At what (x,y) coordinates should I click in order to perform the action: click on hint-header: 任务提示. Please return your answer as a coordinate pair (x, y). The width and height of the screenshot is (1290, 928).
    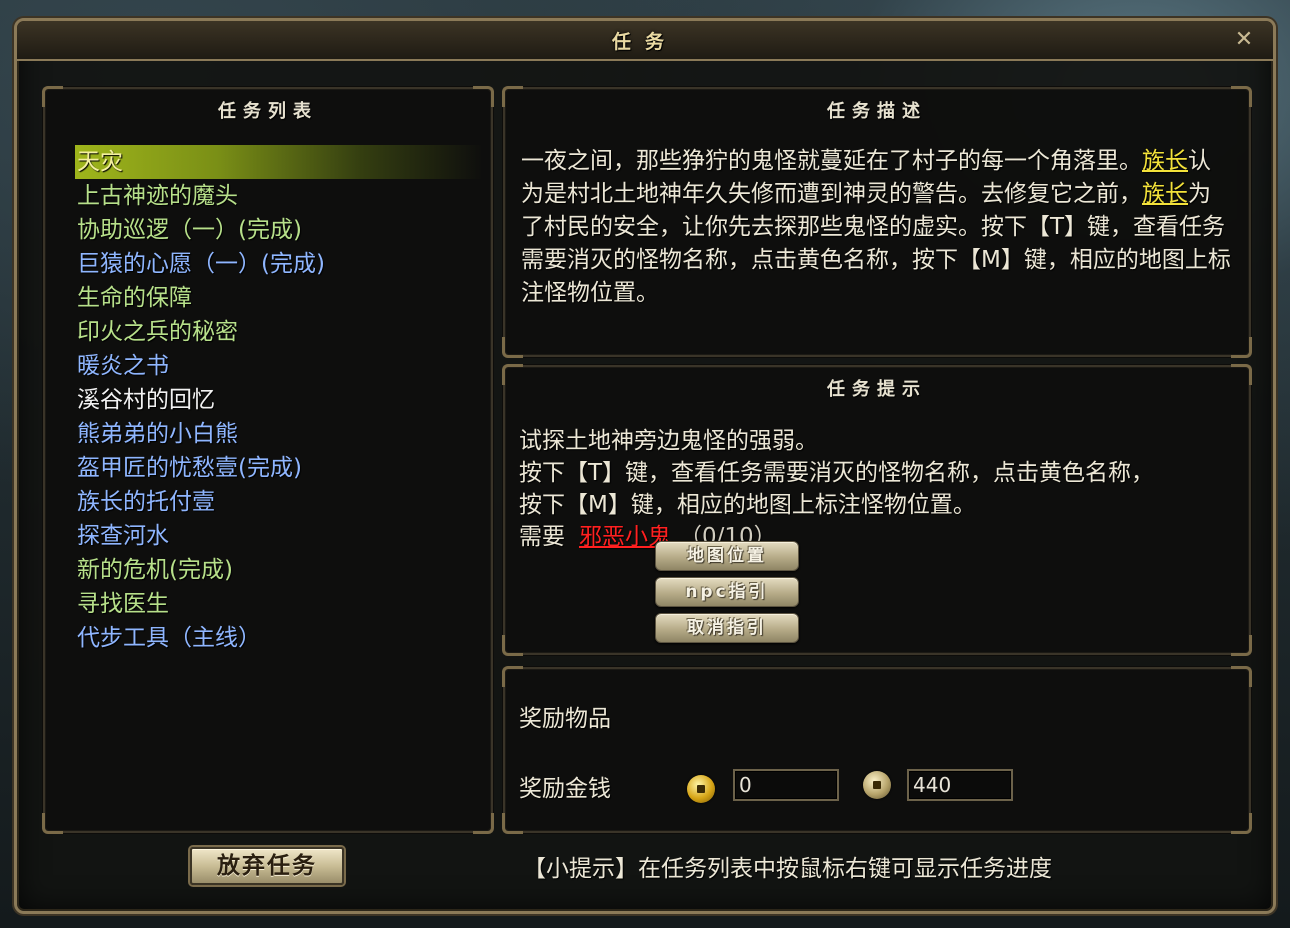
    Looking at the image, I should click on (877, 389).